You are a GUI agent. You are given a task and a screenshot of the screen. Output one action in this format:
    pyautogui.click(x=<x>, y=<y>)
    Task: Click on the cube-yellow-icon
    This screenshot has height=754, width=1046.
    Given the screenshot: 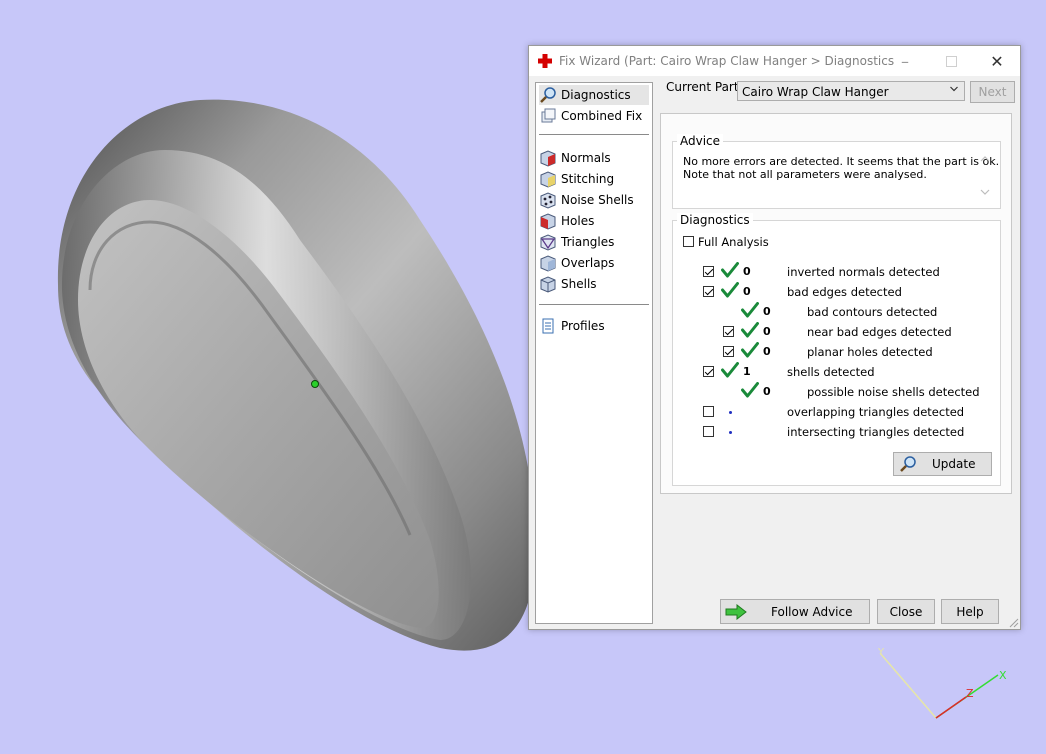 What is the action you would take?
    pyautogui.click(x=548, y=179)
    